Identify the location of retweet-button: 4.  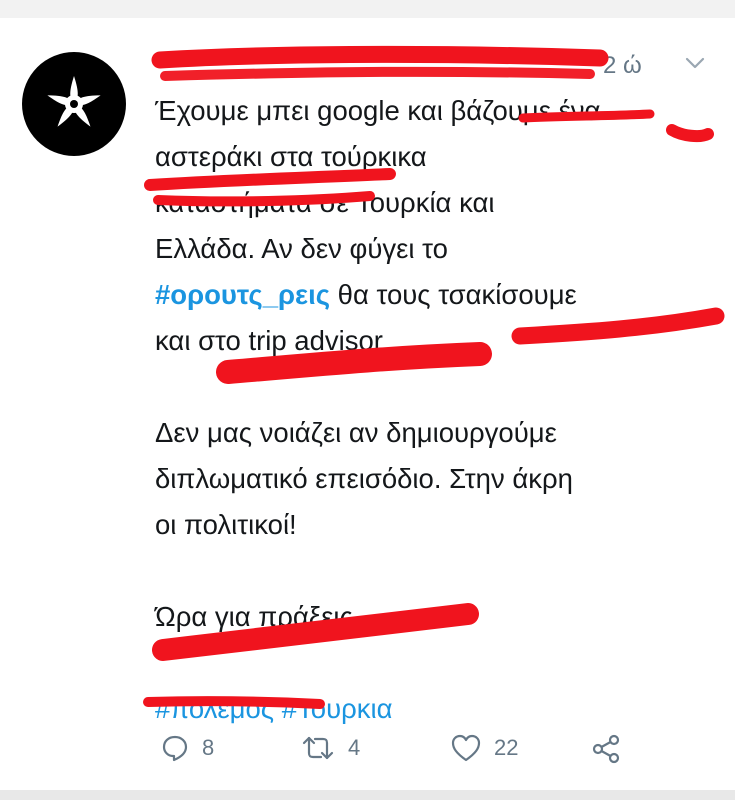
(330, 748).